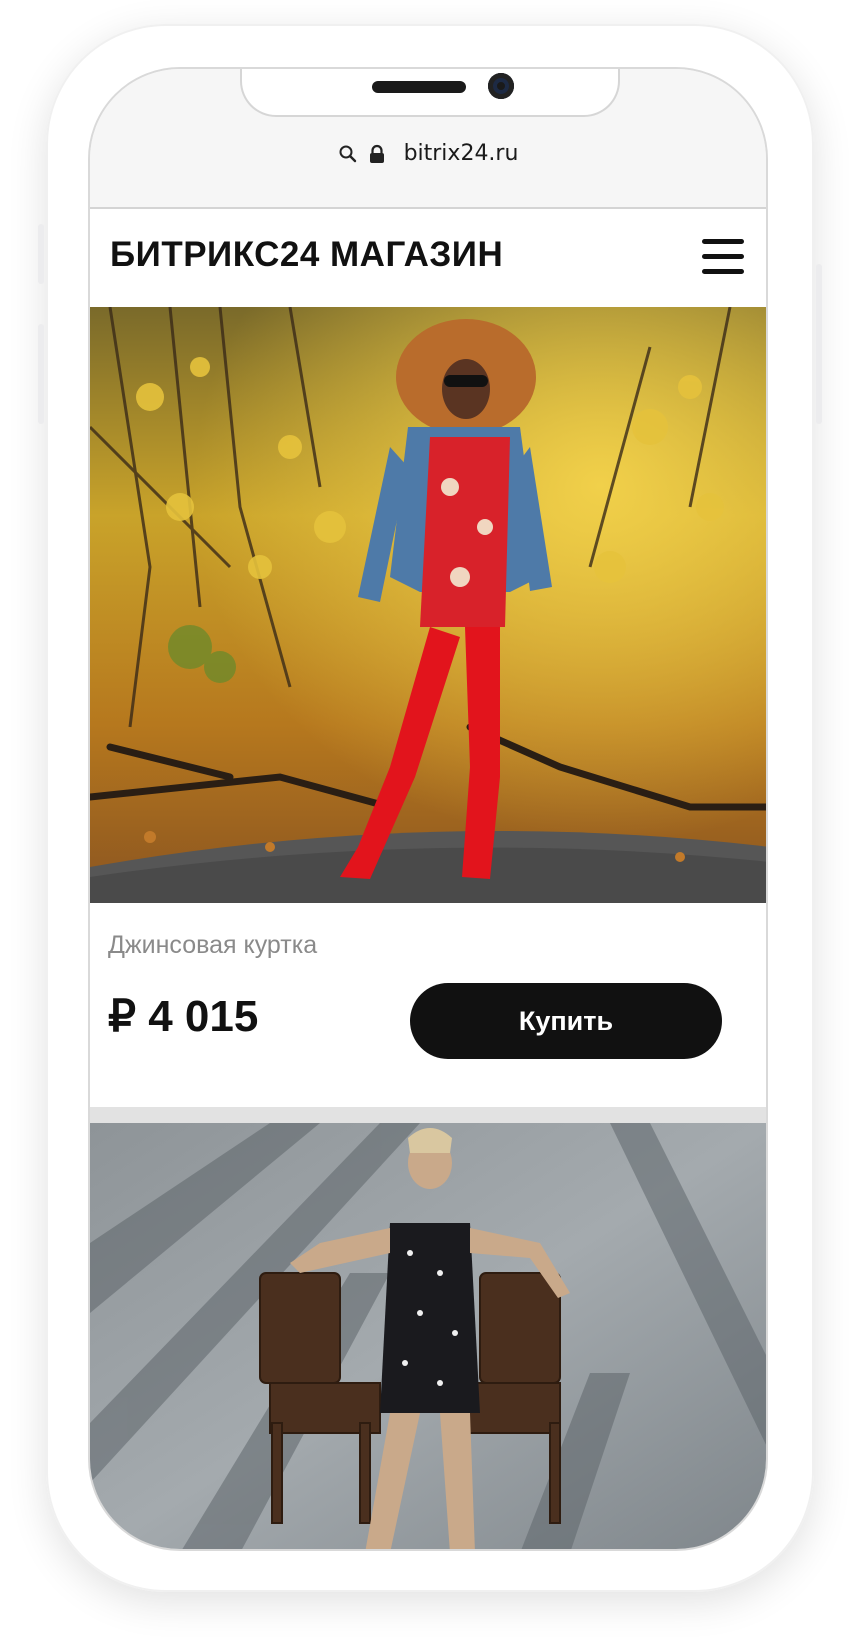 The height and width of the screenshot is (1644, 862). What do you see at coordinates (461, 153) in the screenshot?
I see `url-text: bitrix24.ru` at bounding box center [461, 153].